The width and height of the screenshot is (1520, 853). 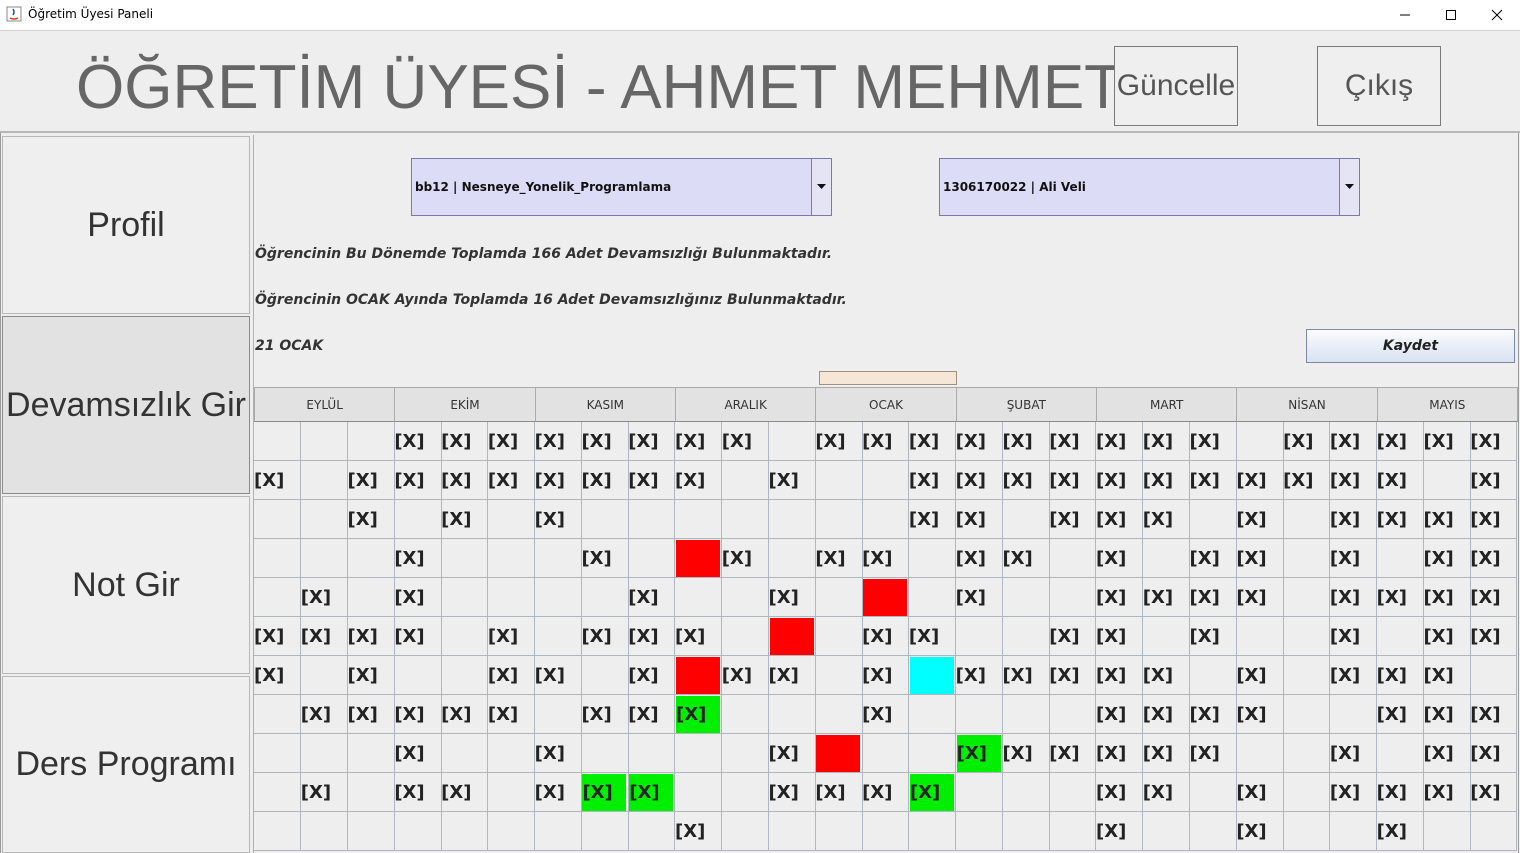 I want to click on sidebar-item-profile: Profil, so click(x=126, y=225).